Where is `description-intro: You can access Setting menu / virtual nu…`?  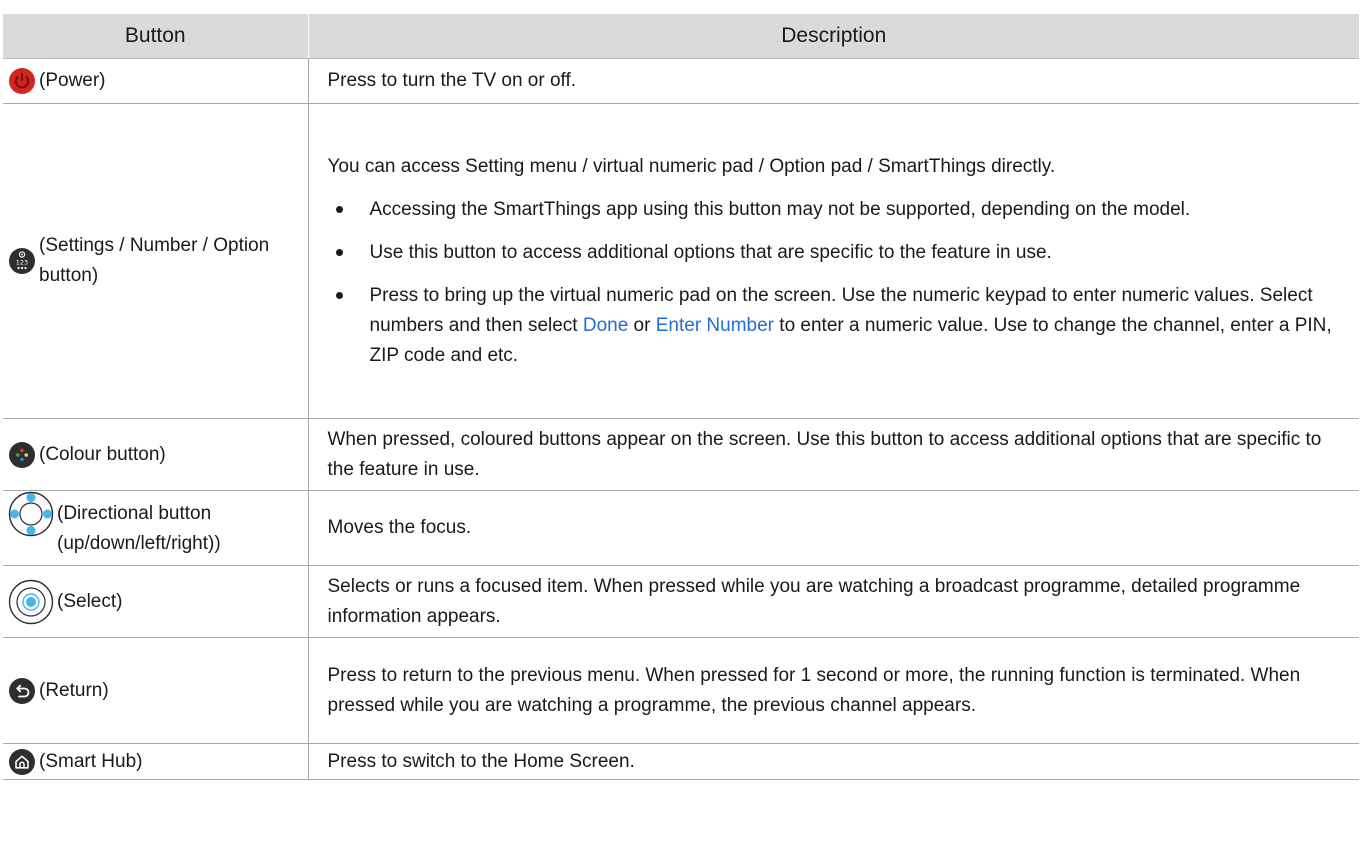 description-intro: You can access Setting menu / virtual nu… is located at coordinates (691, 166).